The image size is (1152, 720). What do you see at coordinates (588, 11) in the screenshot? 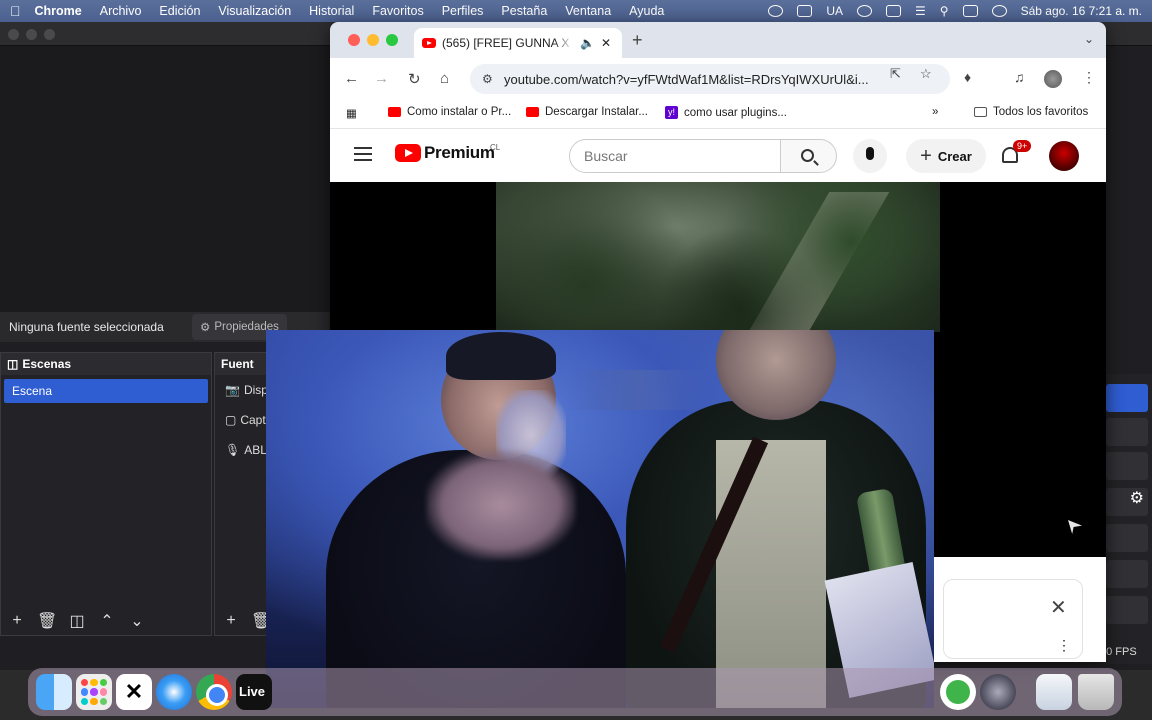
I see `menu-ventana: Ventana` at bounding box center [588, 11].